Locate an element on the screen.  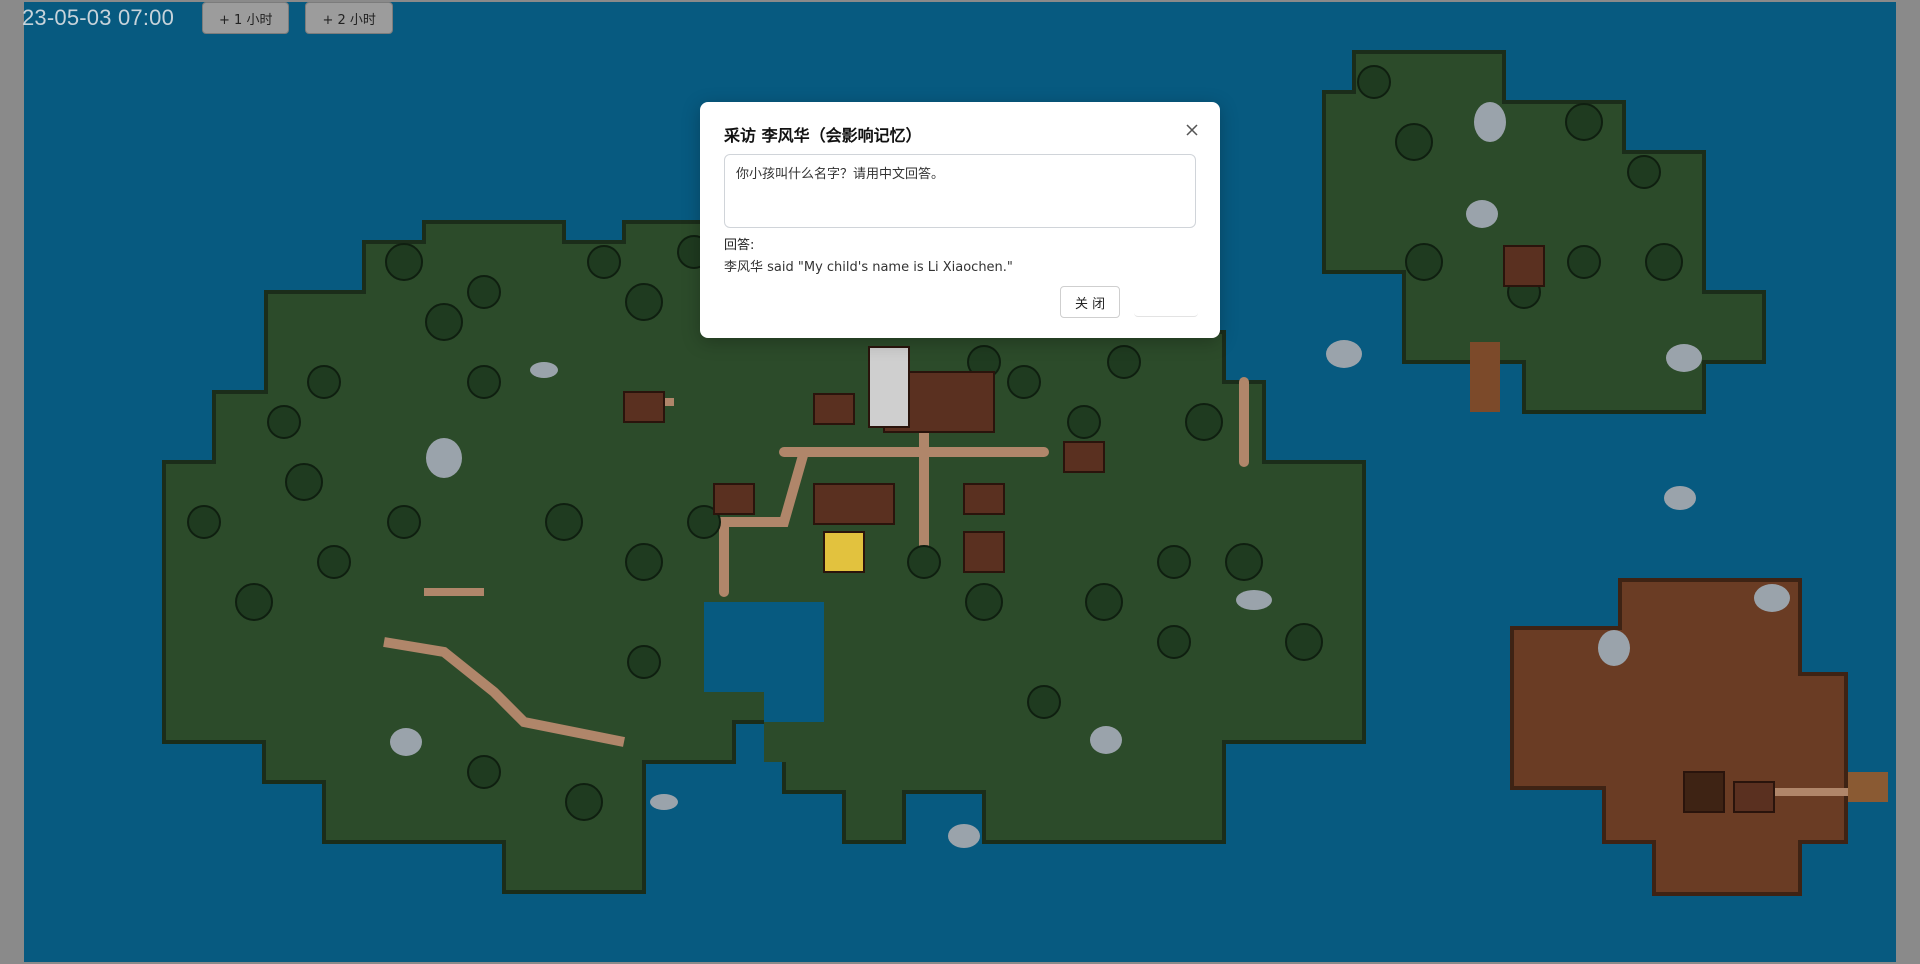
time-toolbar: 23-05-03 07:00 + 1 小时 + 2 小时 is located at coordinates (207, 18).